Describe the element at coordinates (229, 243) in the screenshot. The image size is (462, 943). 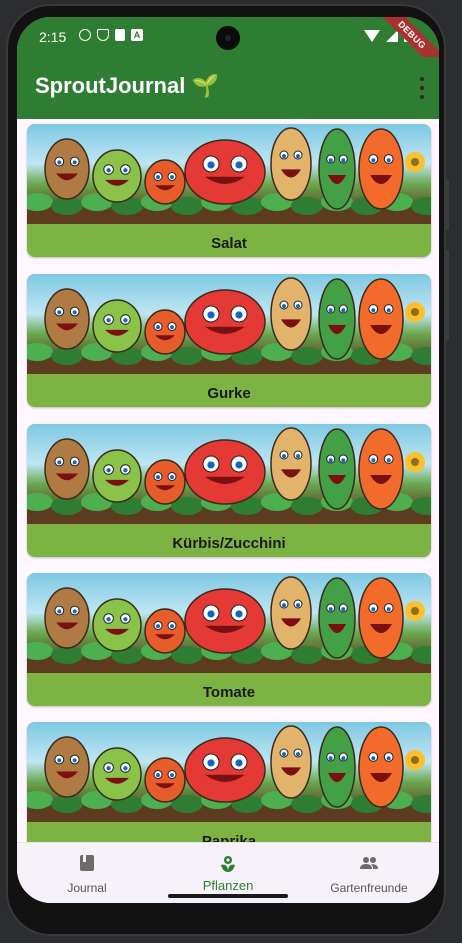
I see `plant-name: Salat` at that location.